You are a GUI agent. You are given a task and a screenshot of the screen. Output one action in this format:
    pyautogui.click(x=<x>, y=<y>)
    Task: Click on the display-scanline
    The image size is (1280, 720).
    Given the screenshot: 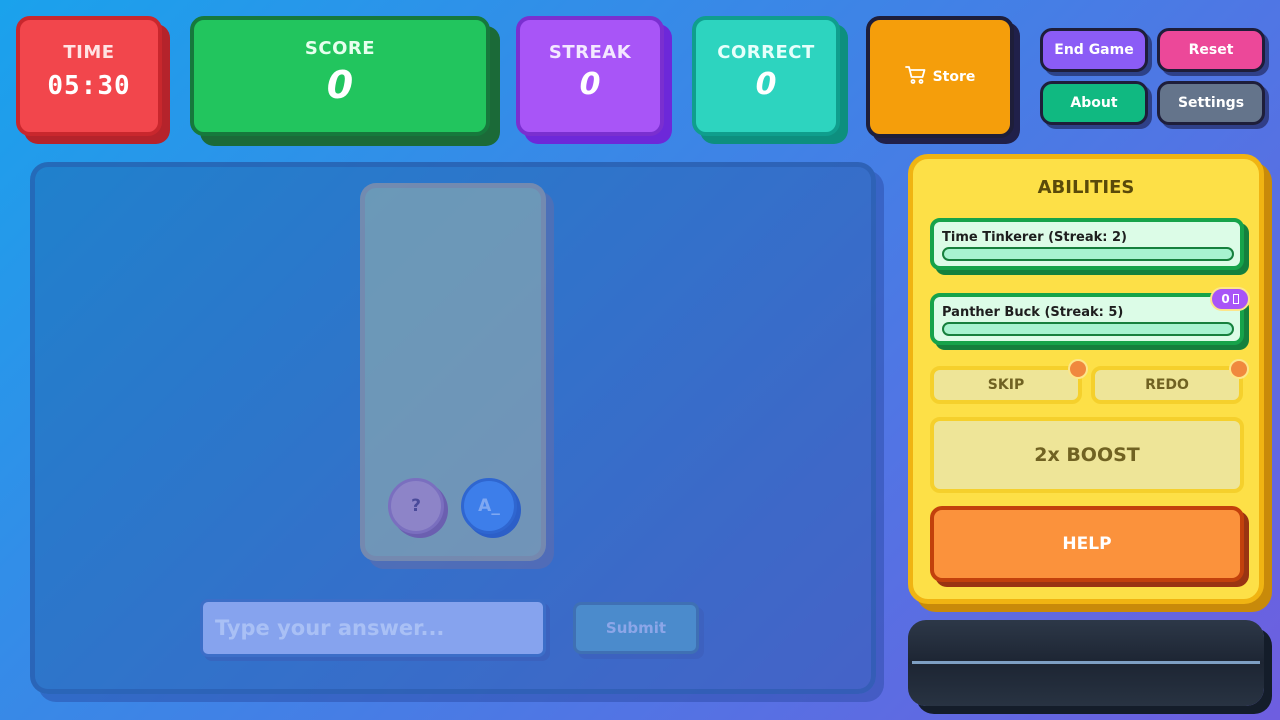 What is the action you would take?
    pyautogui.click(x=1086, y=662)
    